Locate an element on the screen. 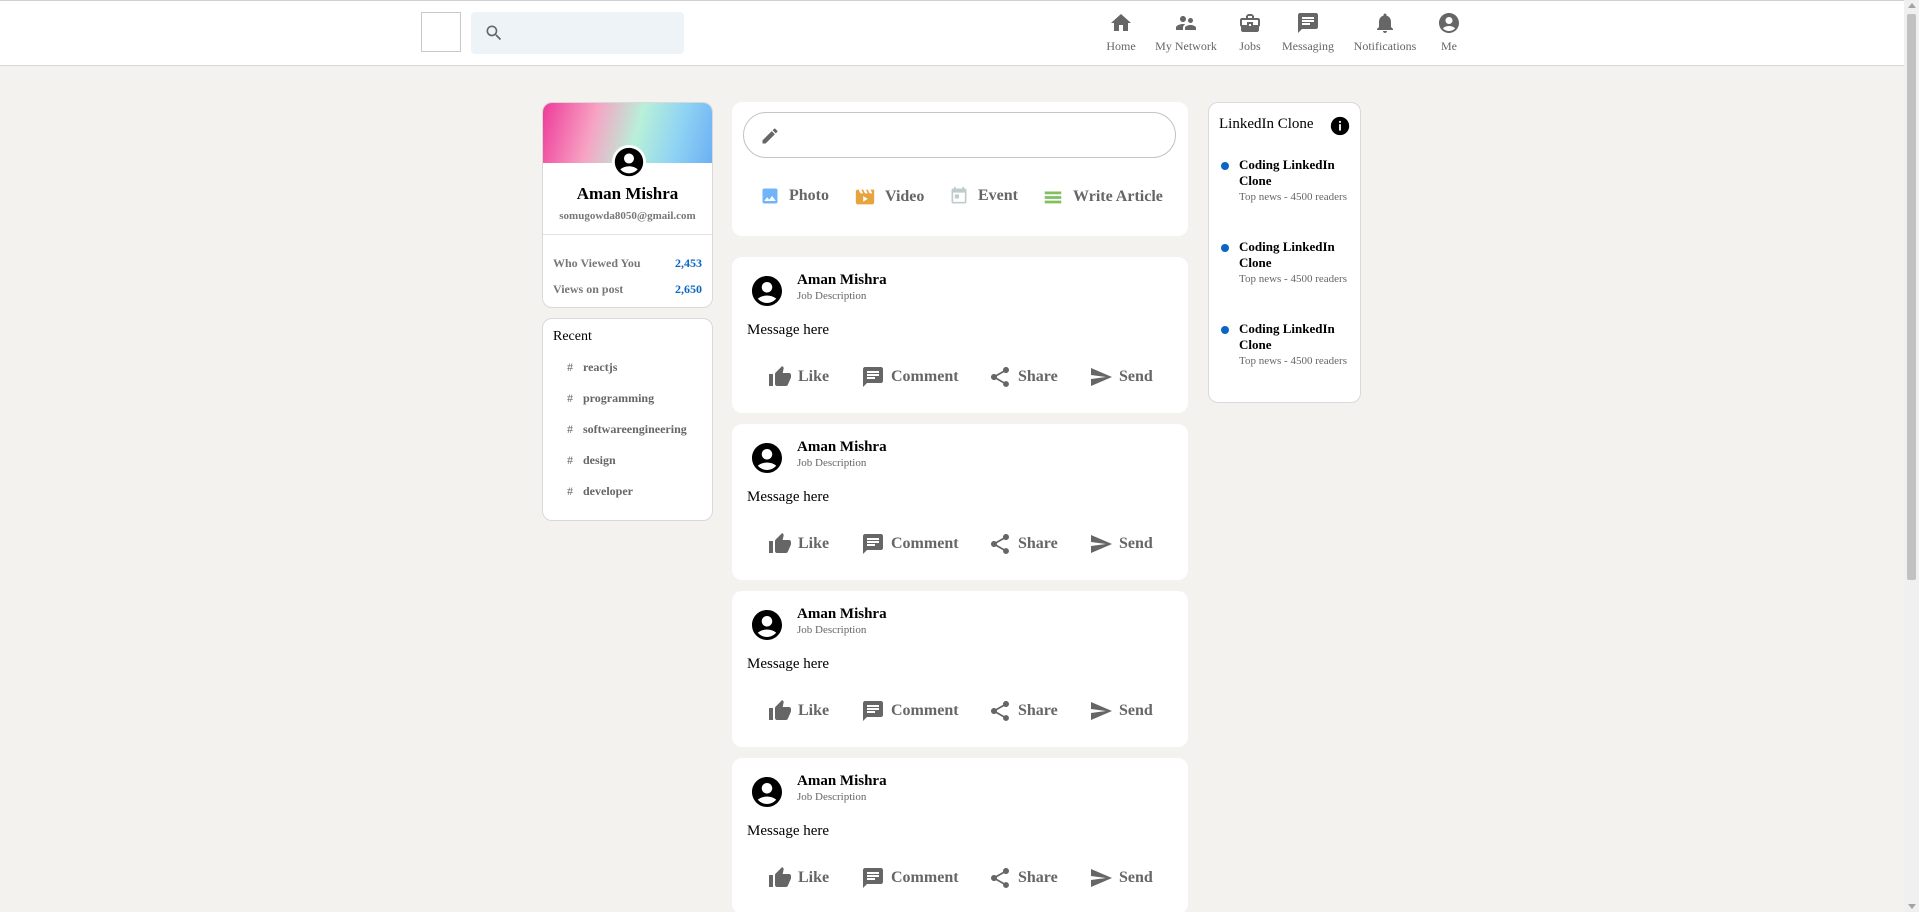 The width and height of the screenshot is (1919, 912). image-icon is located at coordinates (770, 196).